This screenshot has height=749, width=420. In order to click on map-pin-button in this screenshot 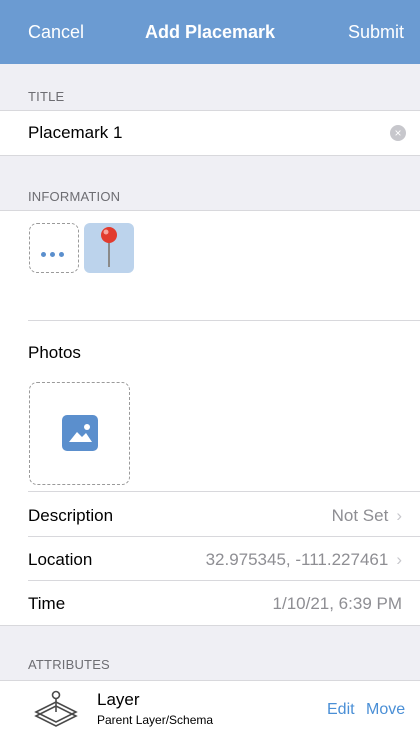, I will do `click(109, 248)`.